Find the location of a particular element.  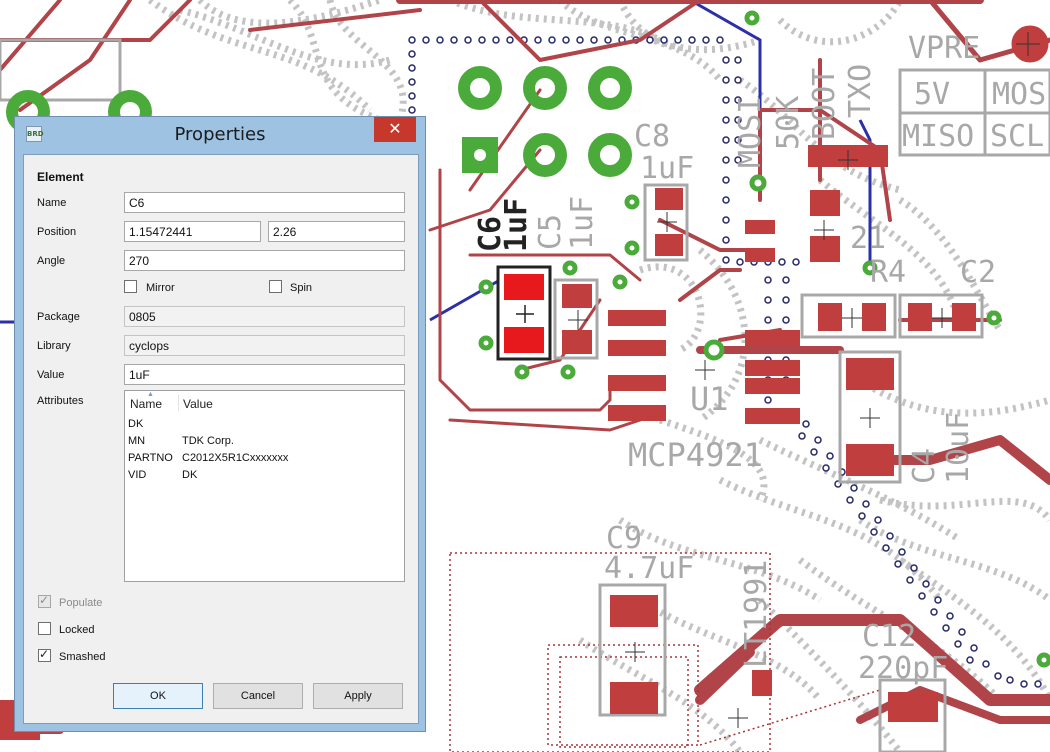

package-field is located at coordinates (264, 316).